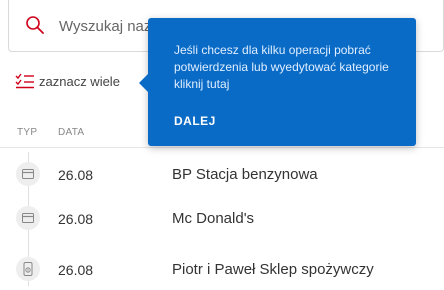 This screenshot has width=444, height=290. I want to click on transaction-row: 26.08 BP Stacja benzynowa, so click(222, 175).